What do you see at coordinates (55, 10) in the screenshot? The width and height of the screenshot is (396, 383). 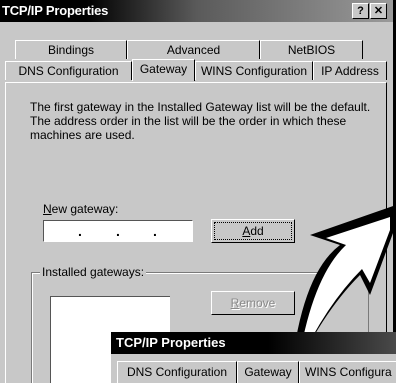 I see `window-title: TCP/IP Properties` at bounding box center [55, 10].